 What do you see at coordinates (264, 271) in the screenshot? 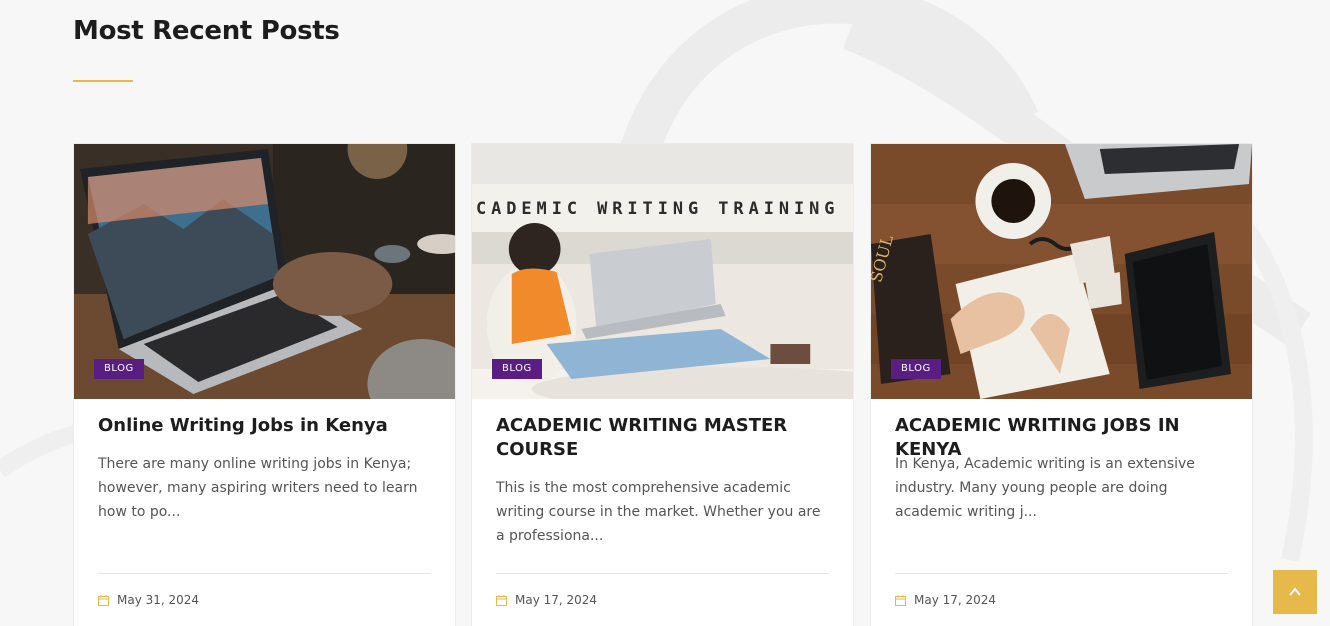
I see `post-thumbnail-laptop: BLOG` at bounding box center [264, 271].